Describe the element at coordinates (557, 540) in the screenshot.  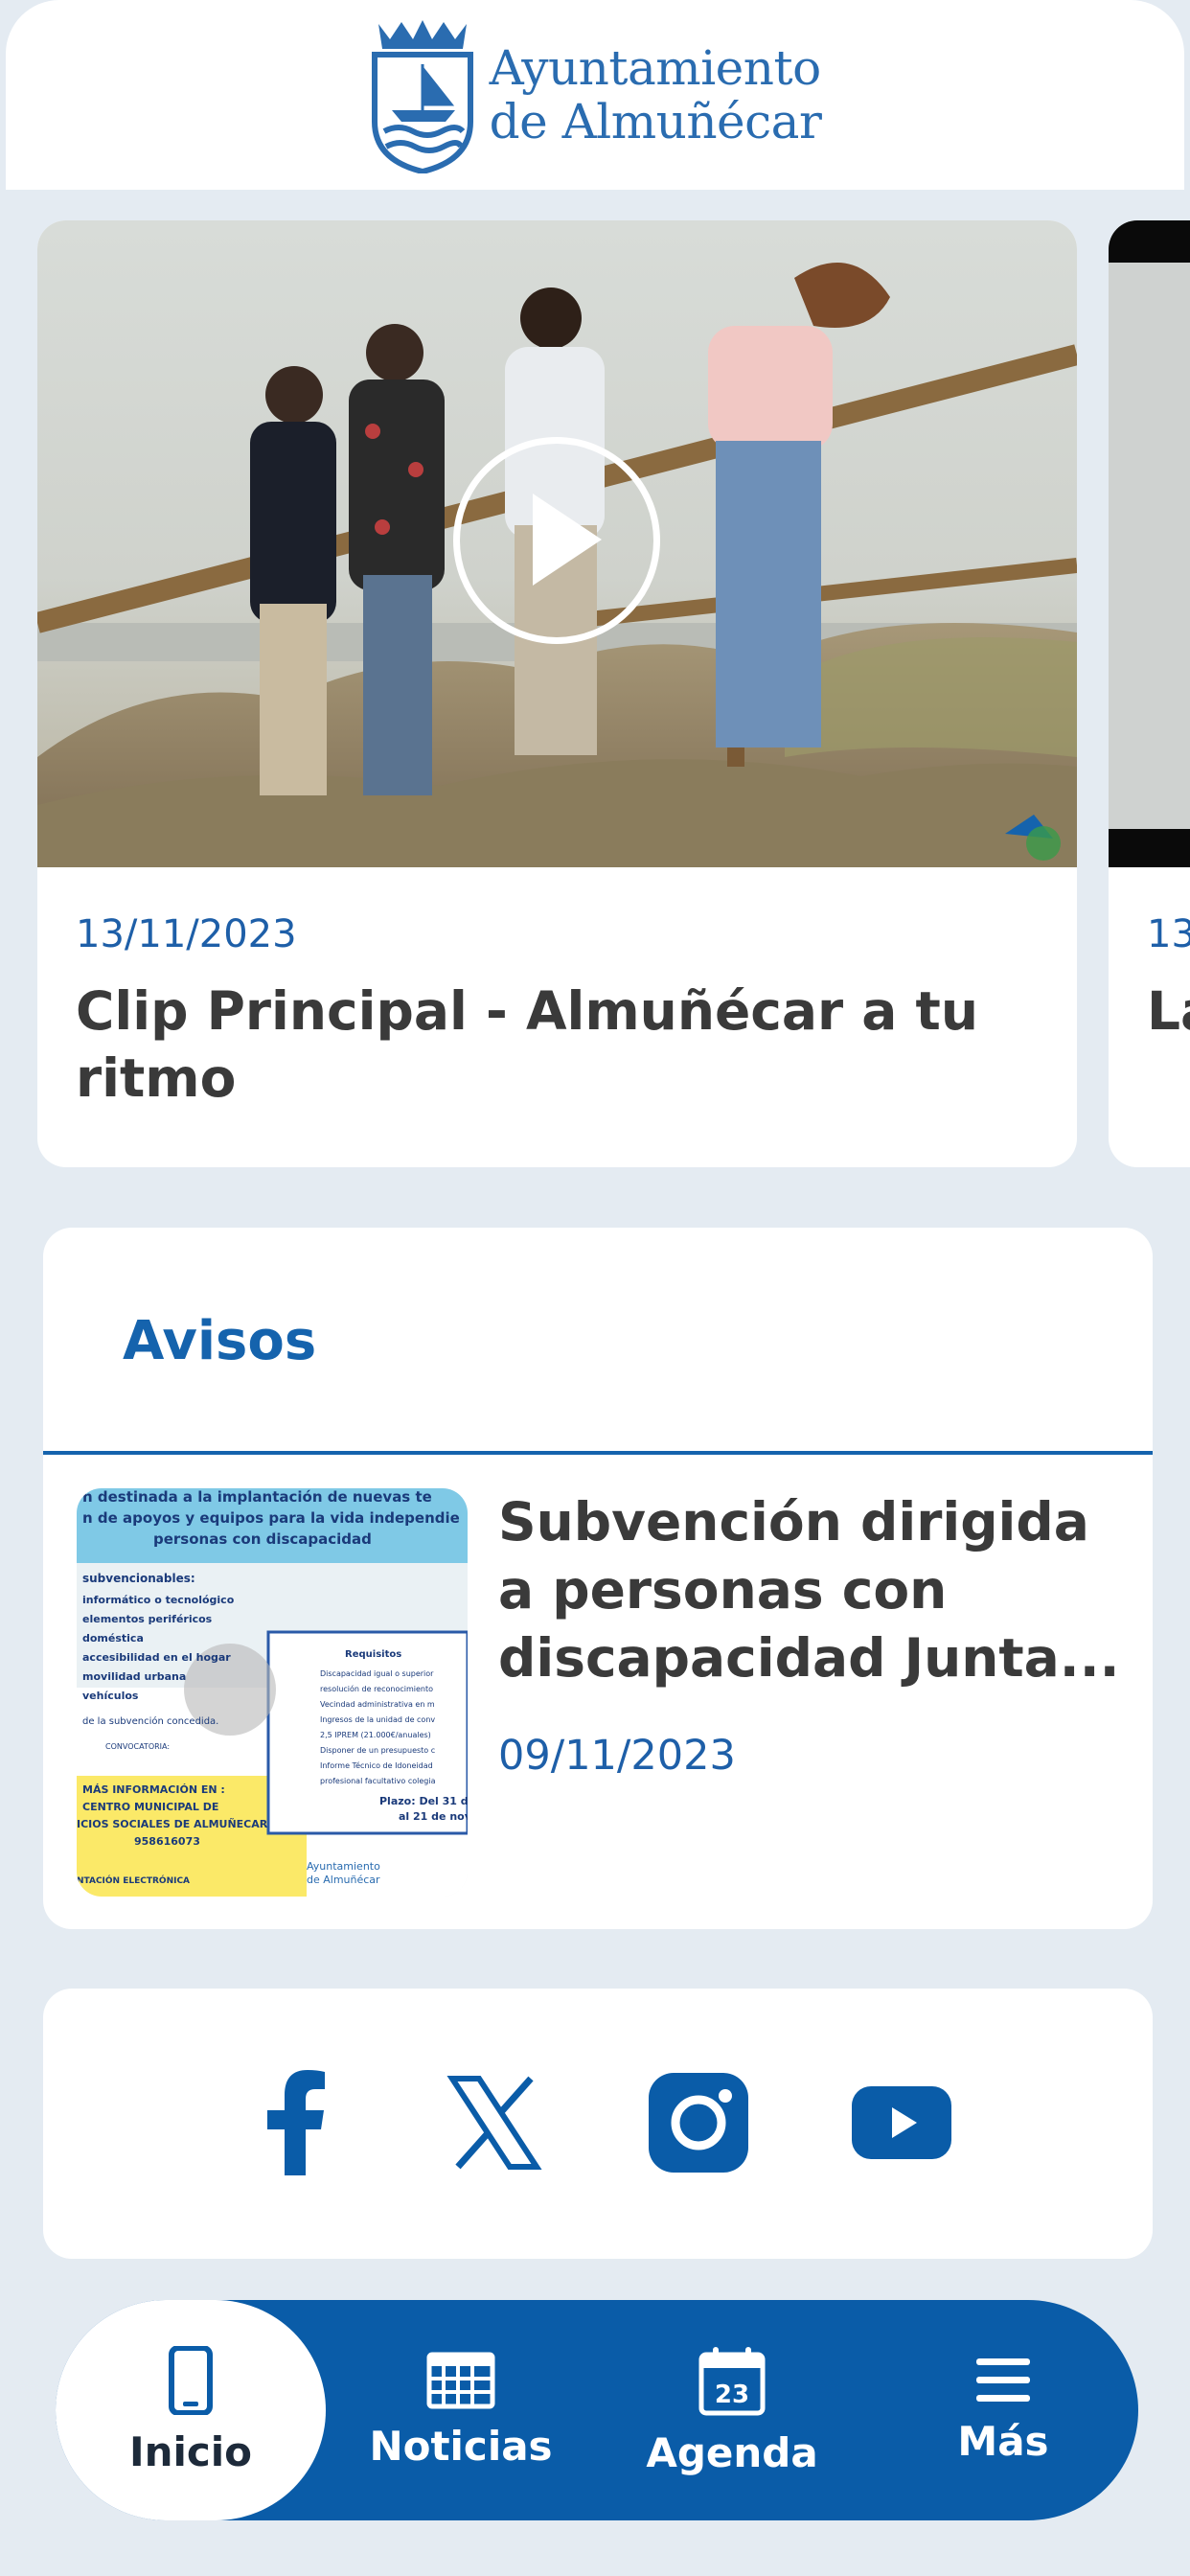
I see `play-button` at that location.